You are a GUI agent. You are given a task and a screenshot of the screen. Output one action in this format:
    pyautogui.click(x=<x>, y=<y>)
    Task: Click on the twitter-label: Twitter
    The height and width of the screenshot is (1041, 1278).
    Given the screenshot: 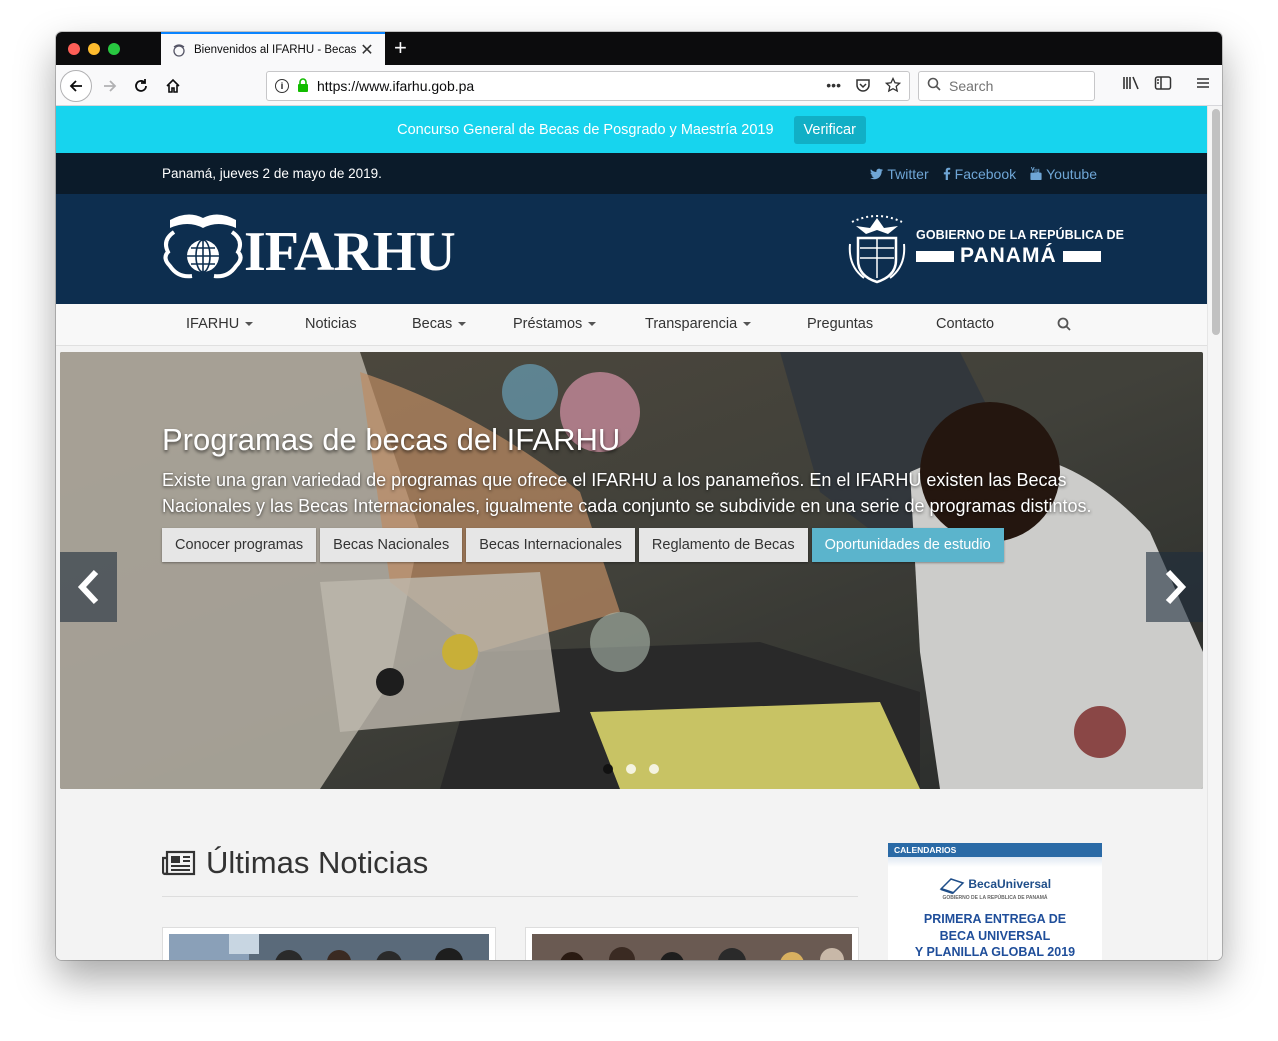 What is the action you would take?
    pyautogui.click(x=908, y=173)
    